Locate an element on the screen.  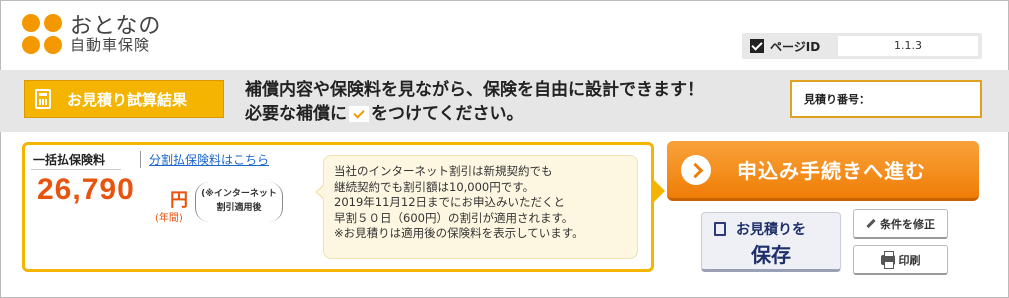
premium-amount: 26,790 is located at coordinates (86, 189).